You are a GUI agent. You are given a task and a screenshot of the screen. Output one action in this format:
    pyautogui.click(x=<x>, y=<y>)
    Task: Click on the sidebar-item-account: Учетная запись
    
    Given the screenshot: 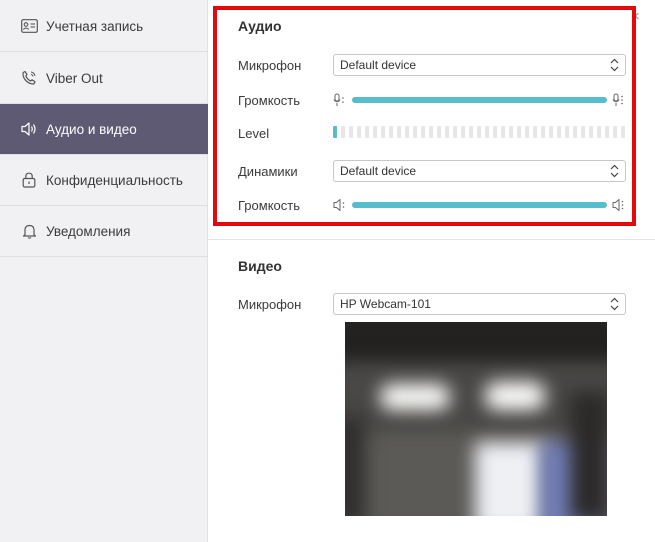 What is the action you would take?
    pyautogui.click(x=104, y=26)
    